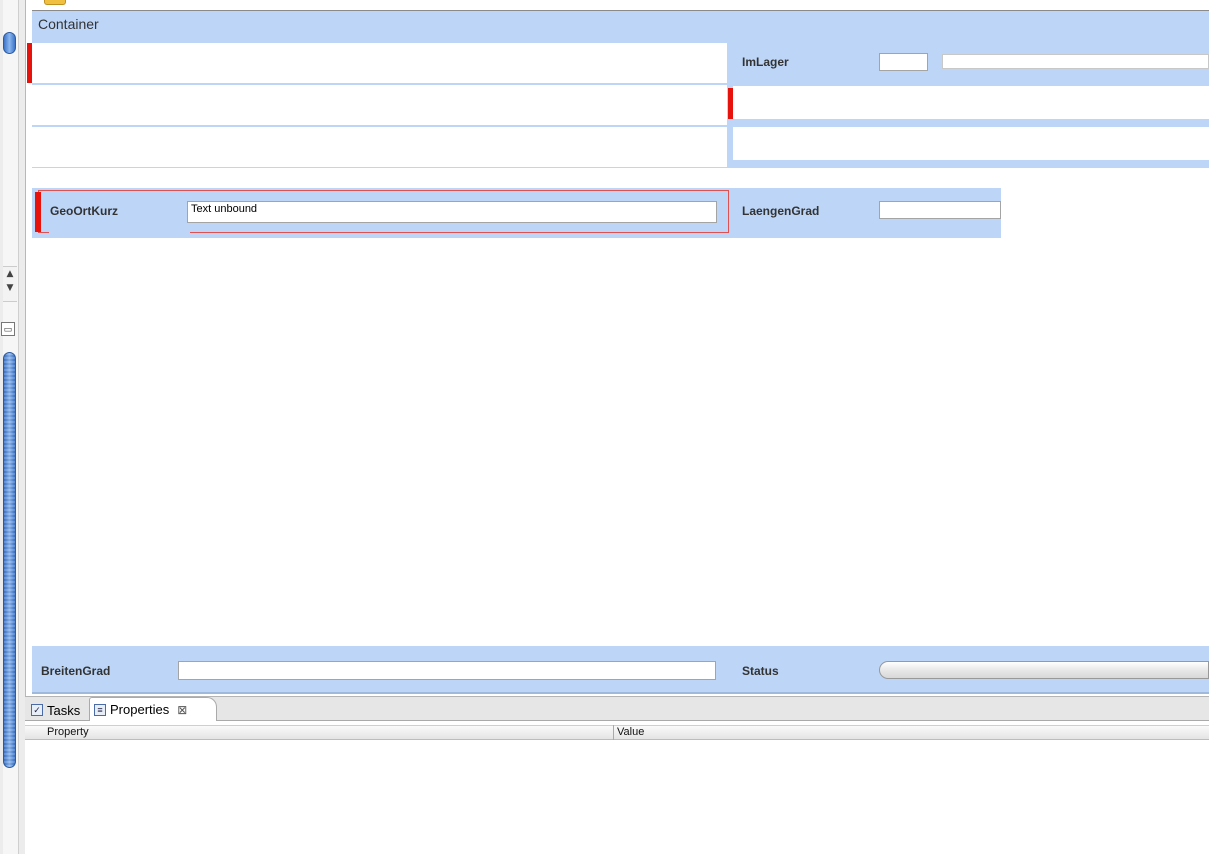 The width and height of the screenshot is (1209, 854). What do you see at coordinates (140, 709) in the screenshot?
I see `tab-properties-label: Properties` at bounding box center [140, 709].